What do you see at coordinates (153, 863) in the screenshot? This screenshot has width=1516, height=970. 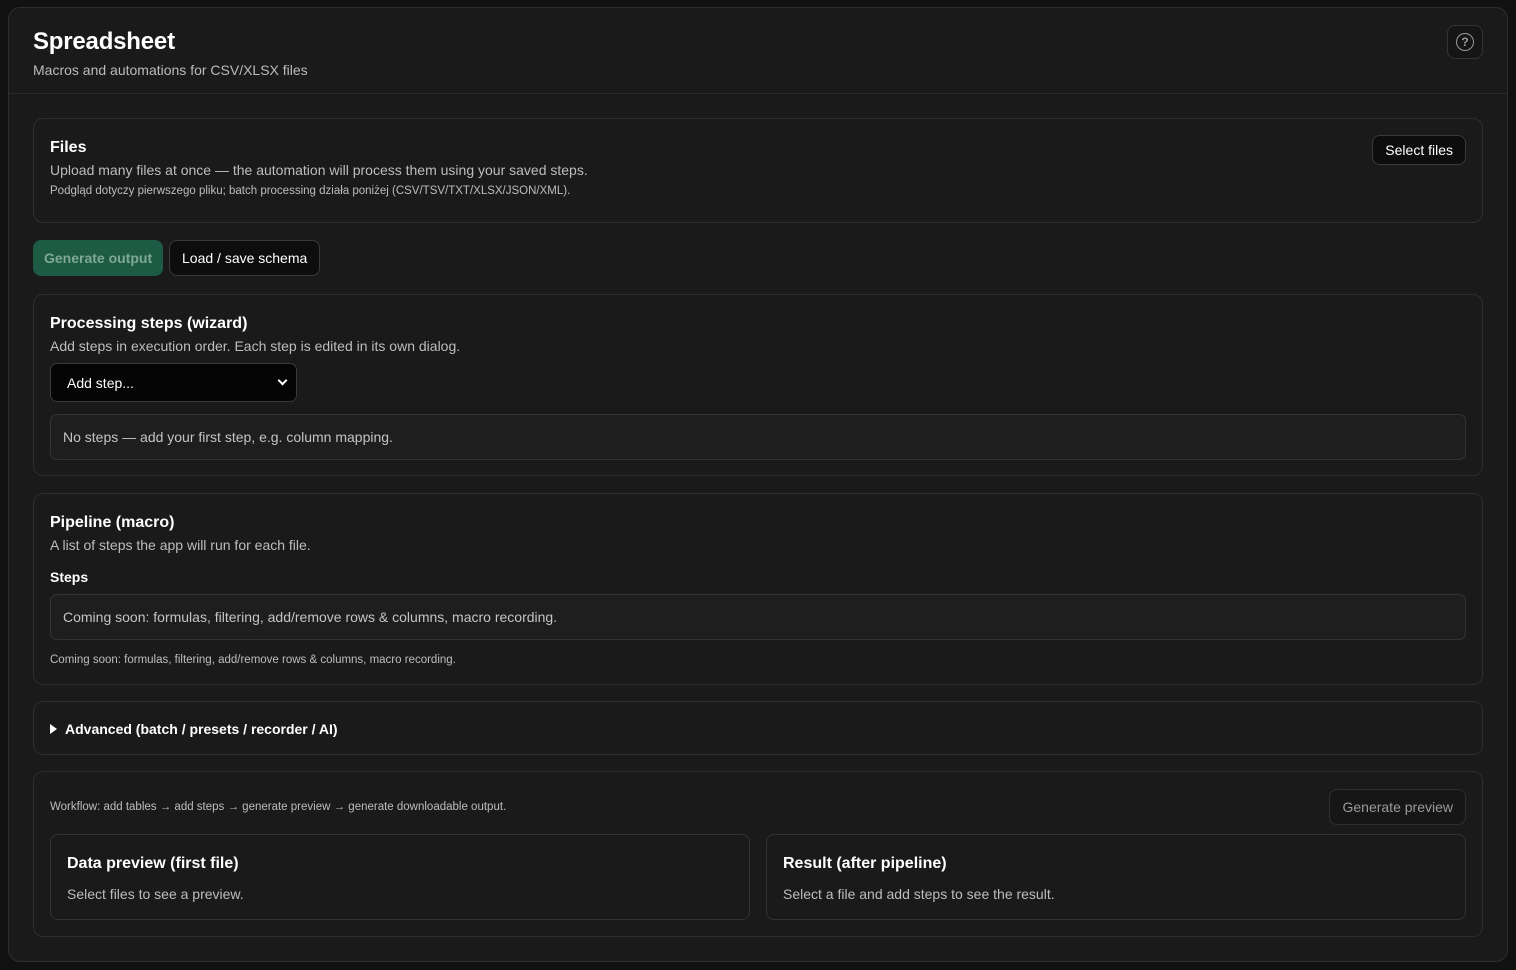 I see `data-preview-title: Data preview (first file)` at bounding box center [153, 863].